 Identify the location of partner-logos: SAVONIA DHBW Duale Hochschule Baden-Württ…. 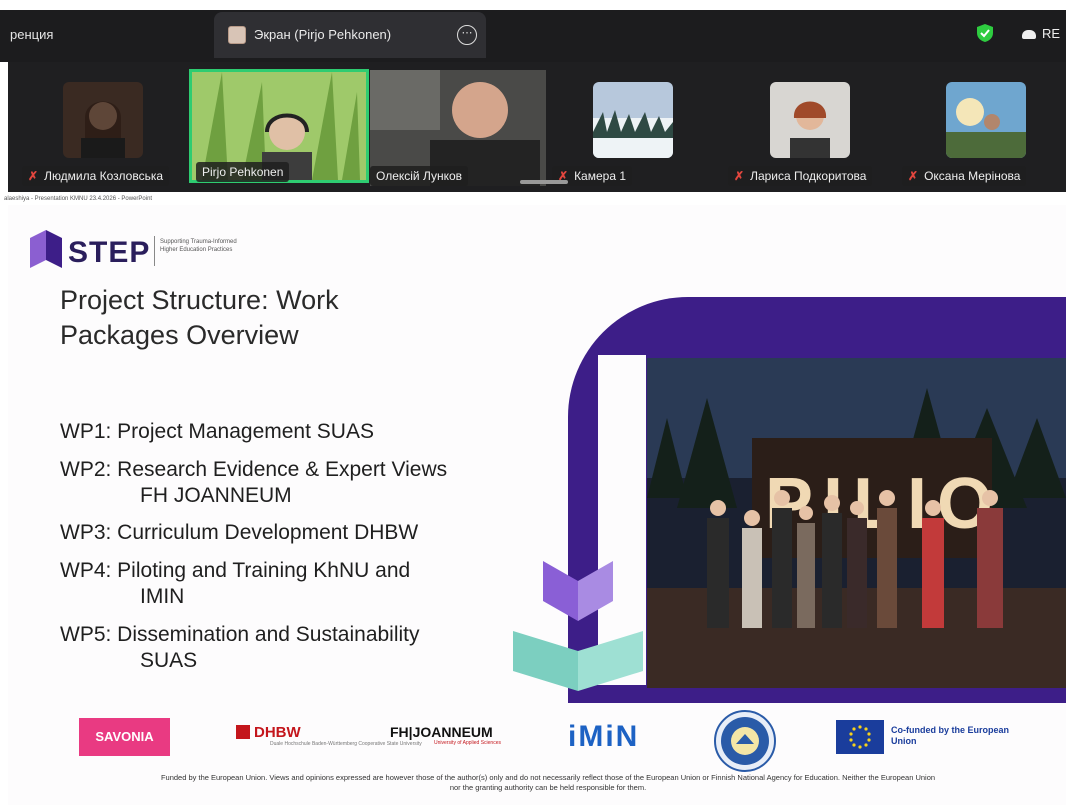
(537, 741).